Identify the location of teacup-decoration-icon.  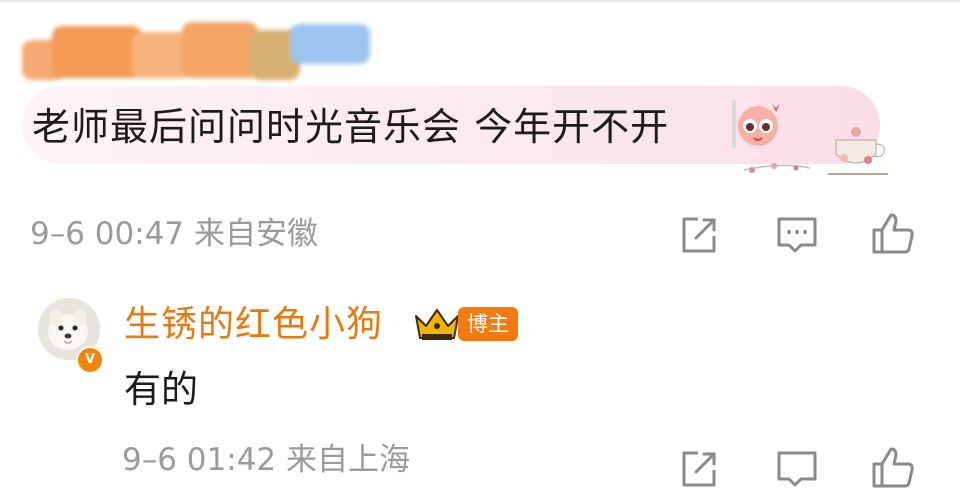
(815, 151).